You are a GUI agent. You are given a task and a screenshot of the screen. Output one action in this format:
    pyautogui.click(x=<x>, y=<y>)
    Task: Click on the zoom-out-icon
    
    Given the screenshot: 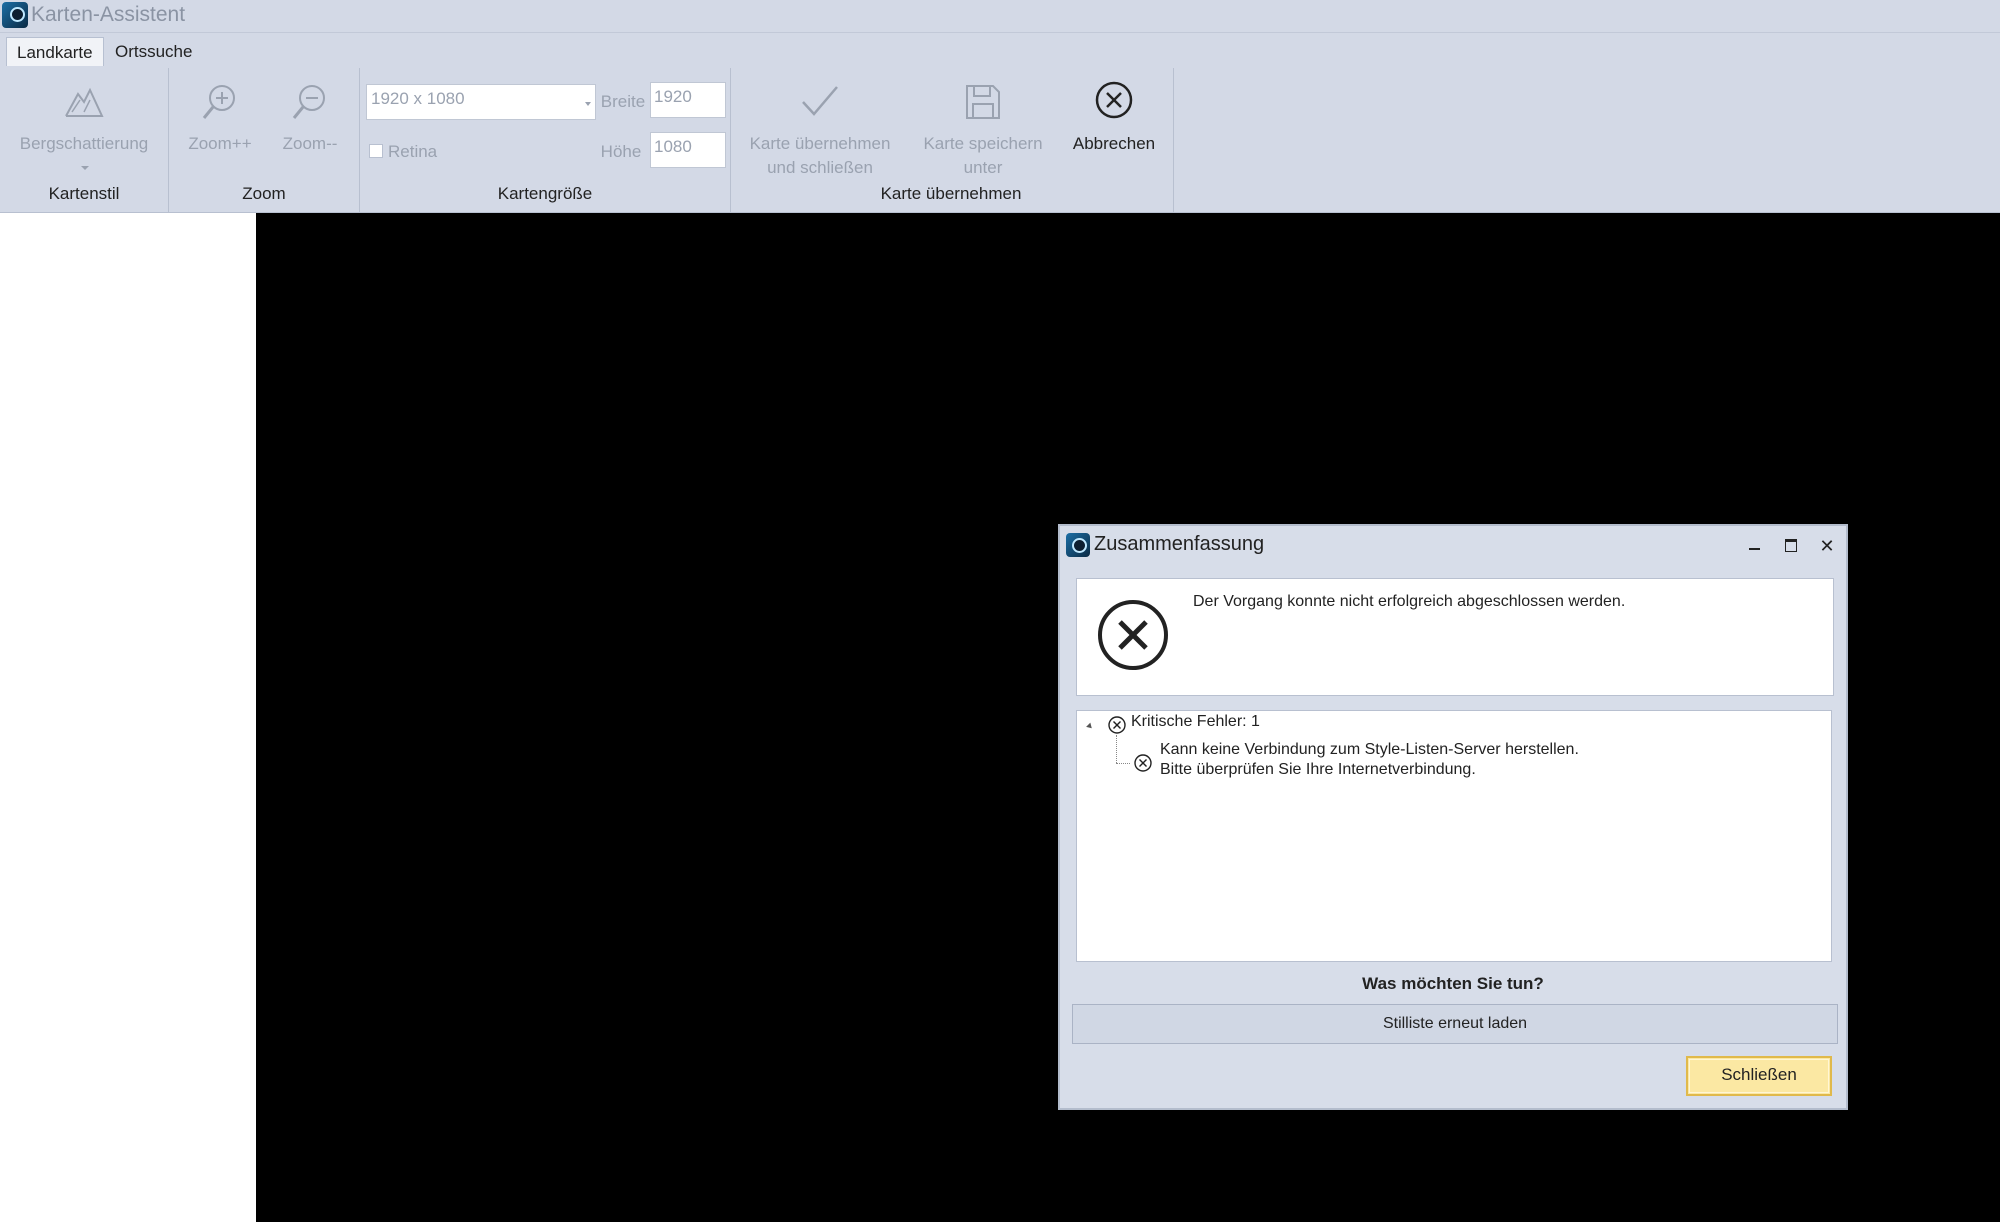 What is the action you would take?
    pyautogui.click(x=308, y=102)
    